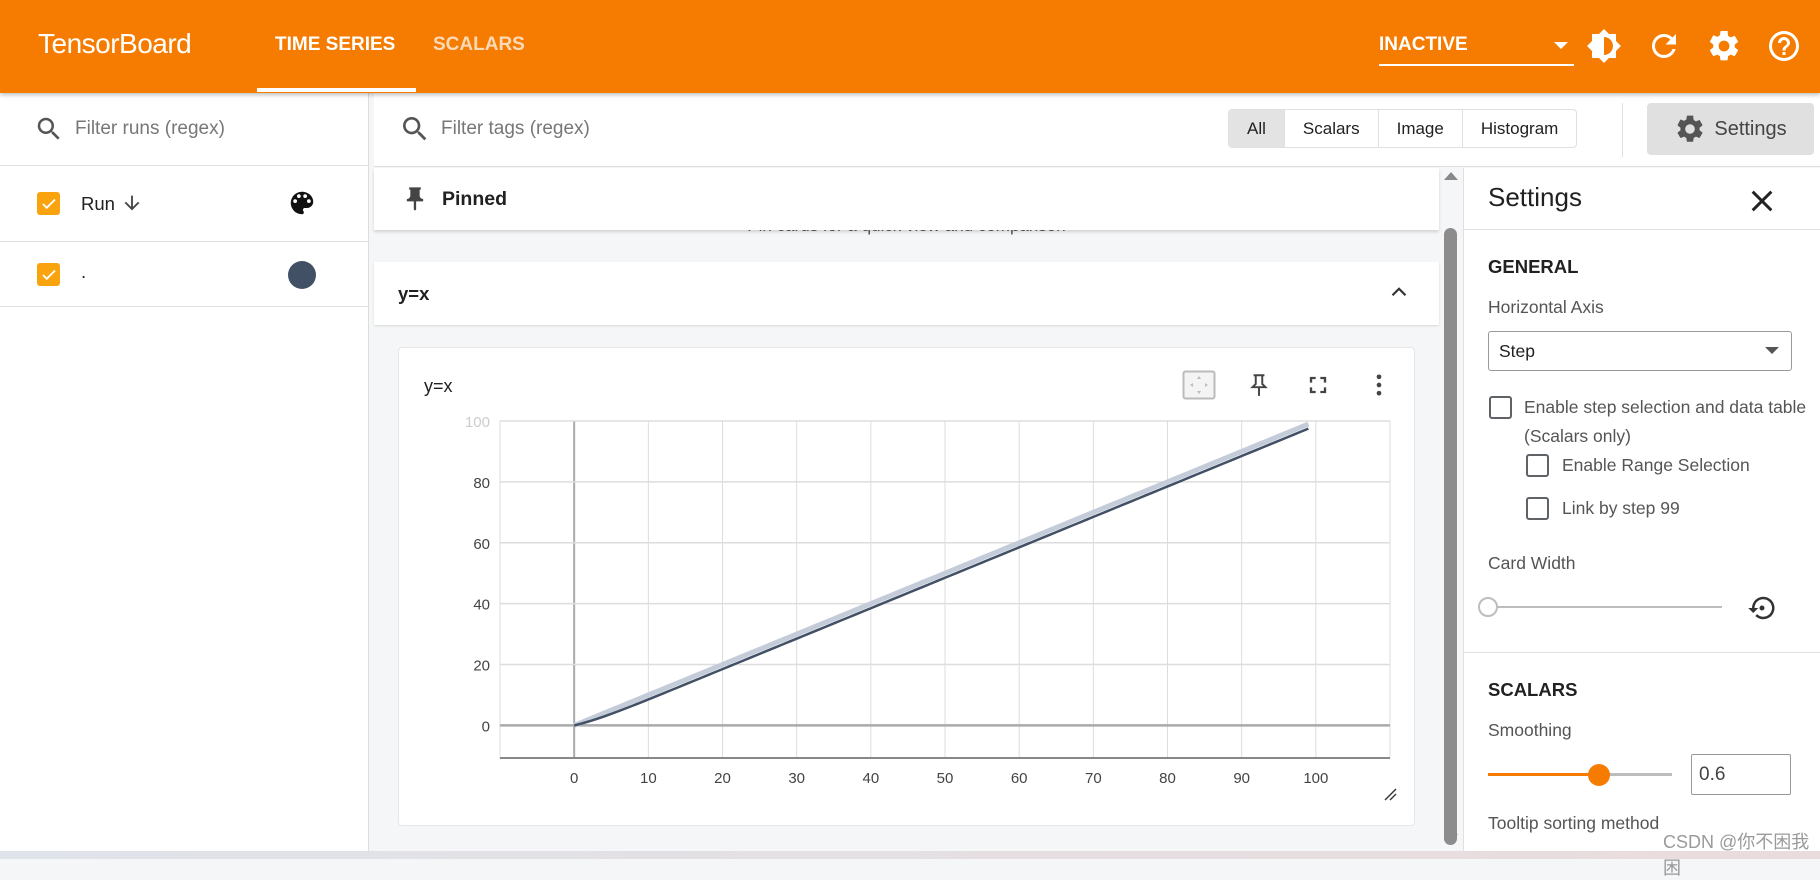  I want to click on settings-button: Settings, so click(1730, 129).